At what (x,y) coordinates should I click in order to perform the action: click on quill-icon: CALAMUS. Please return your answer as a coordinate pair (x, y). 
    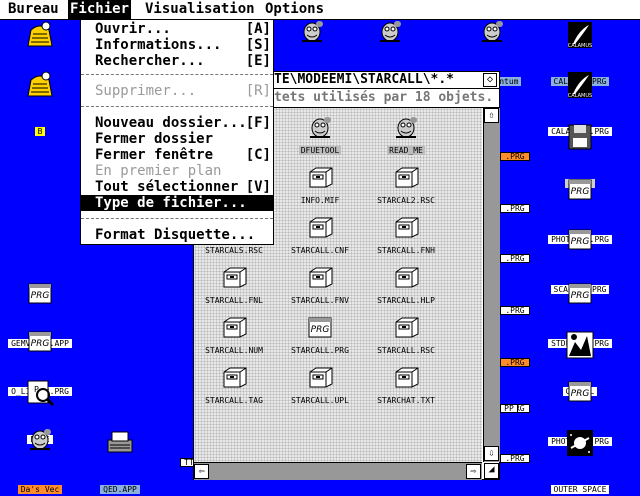
    Looking at the image, I should click on (580, 35).